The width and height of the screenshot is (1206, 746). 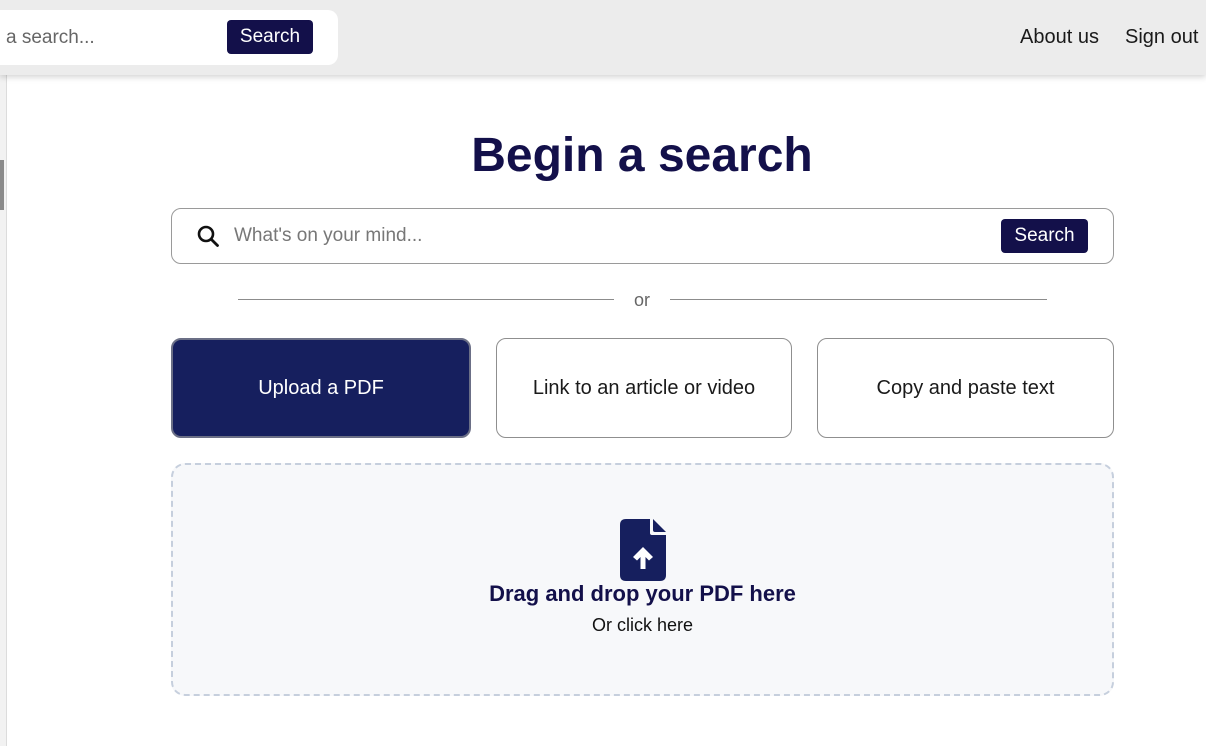 I want to click on main-search-bar: Search, so click(x=642, y=236).